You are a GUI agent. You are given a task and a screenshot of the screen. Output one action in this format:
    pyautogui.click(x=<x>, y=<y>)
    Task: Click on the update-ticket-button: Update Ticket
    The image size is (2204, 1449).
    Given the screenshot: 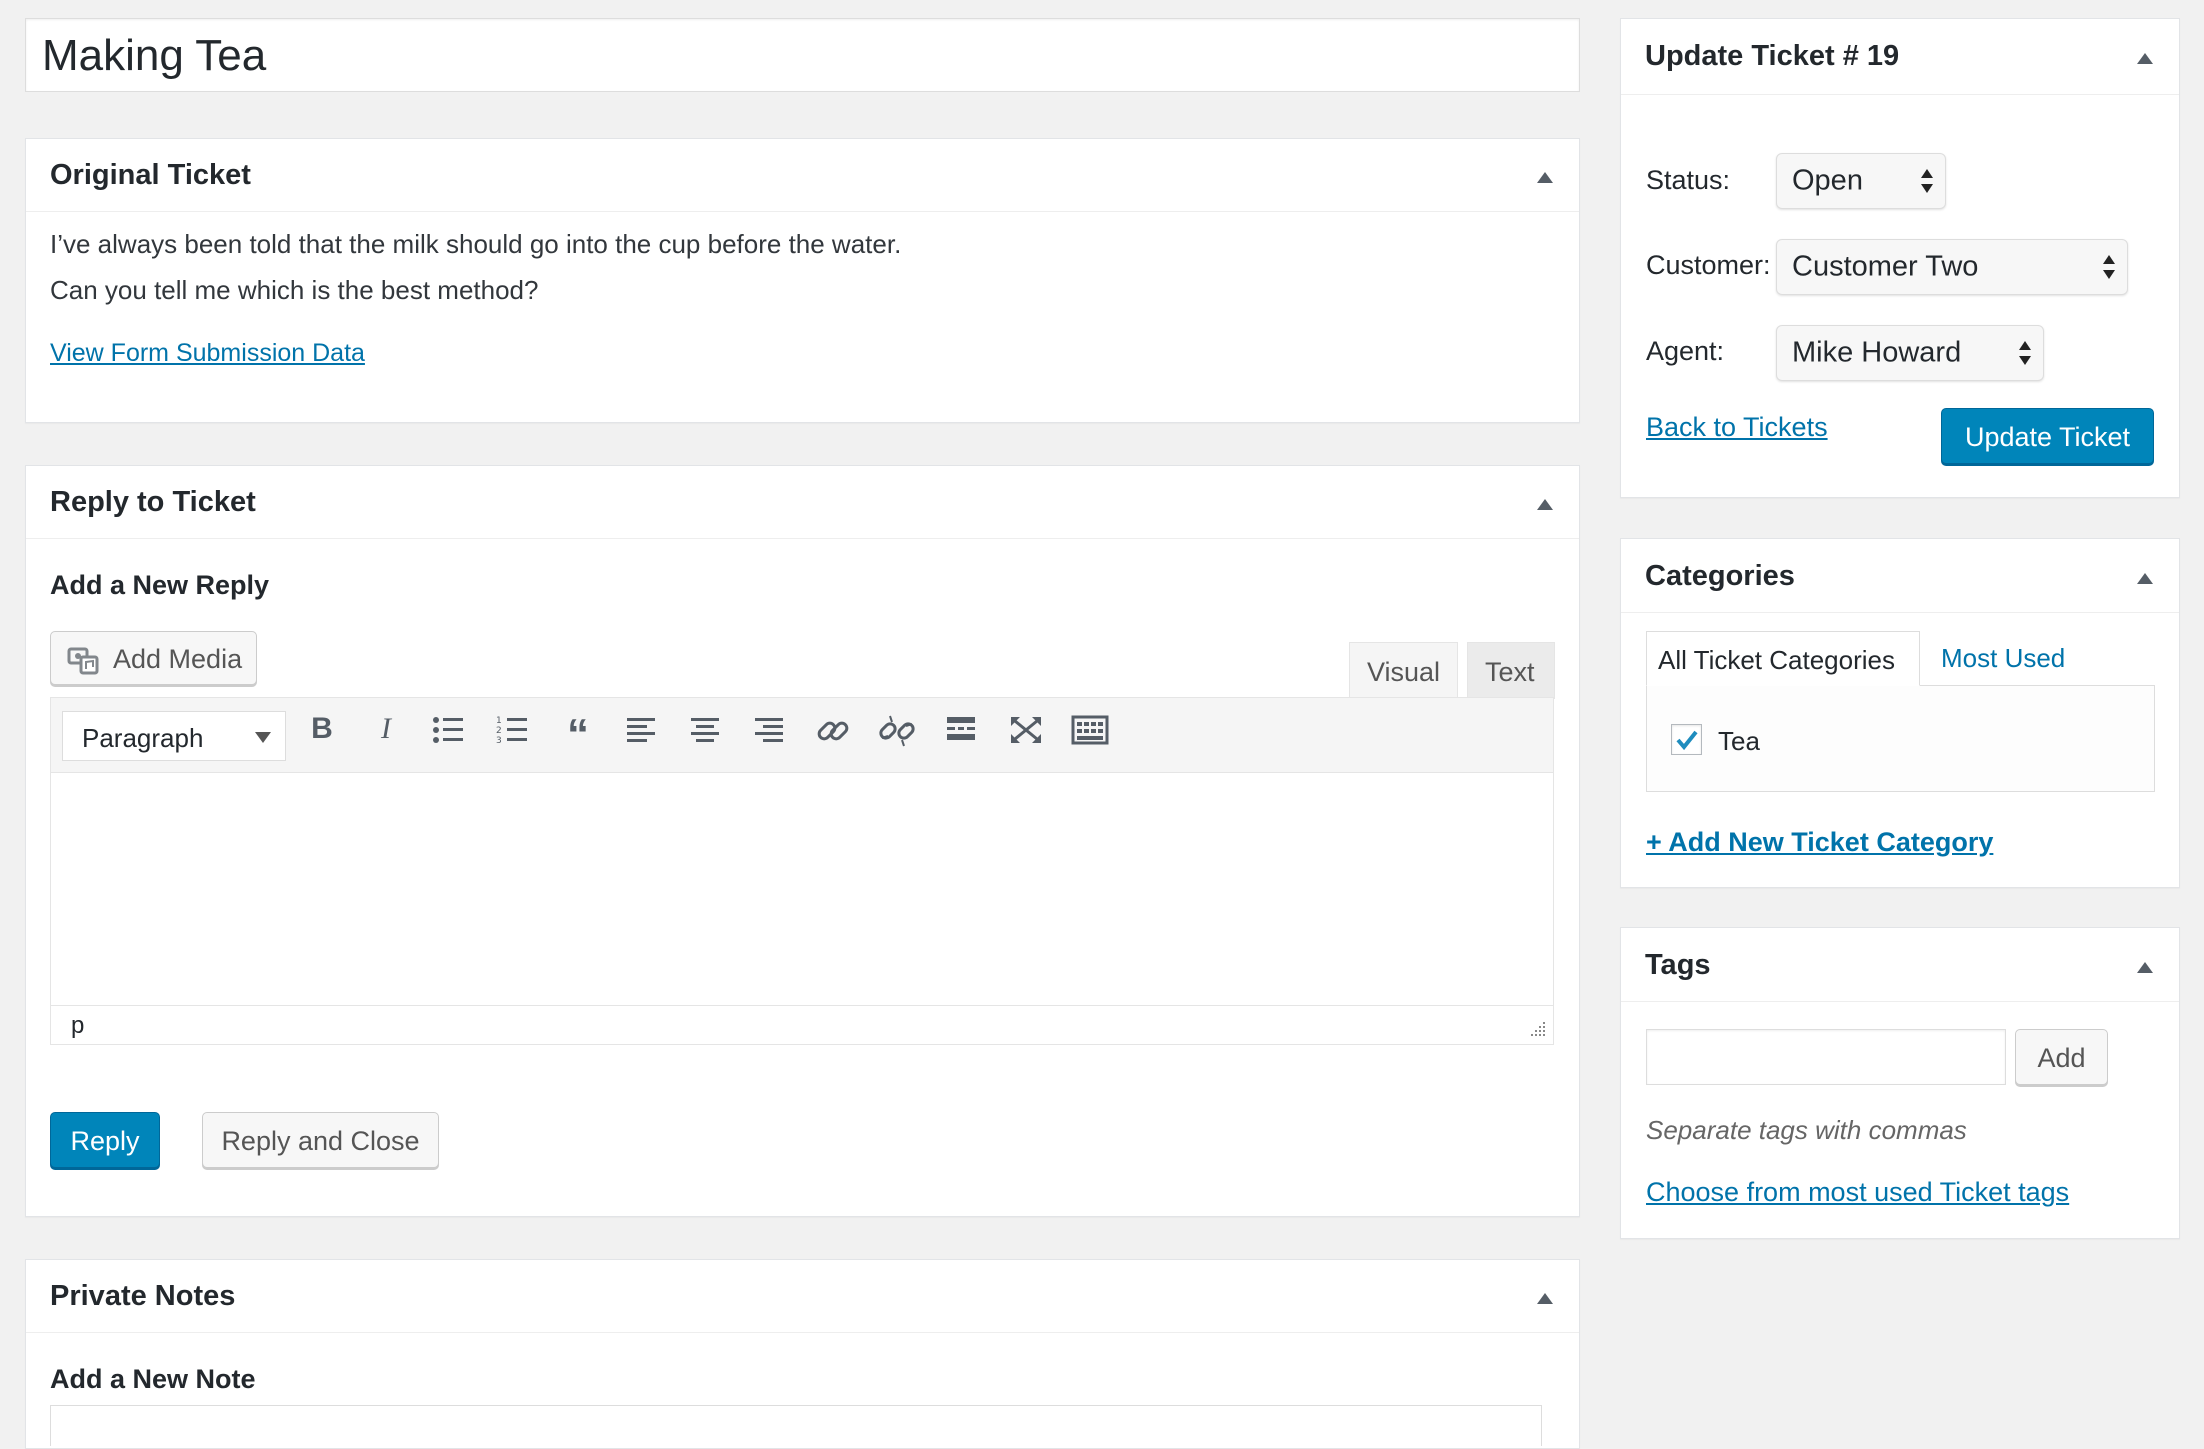 What is the action you would take?
    pyautogui.click(x=2047, y=436)
    